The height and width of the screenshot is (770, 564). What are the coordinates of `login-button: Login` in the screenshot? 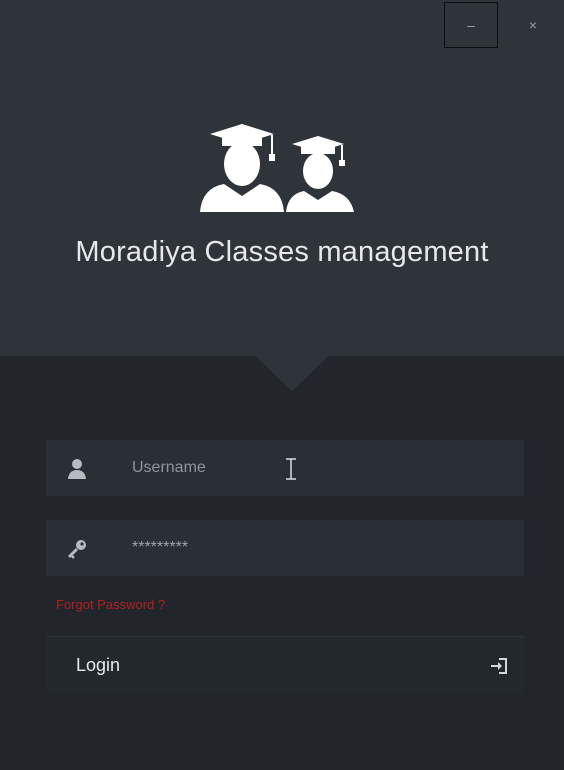 It's located at (285, 665).